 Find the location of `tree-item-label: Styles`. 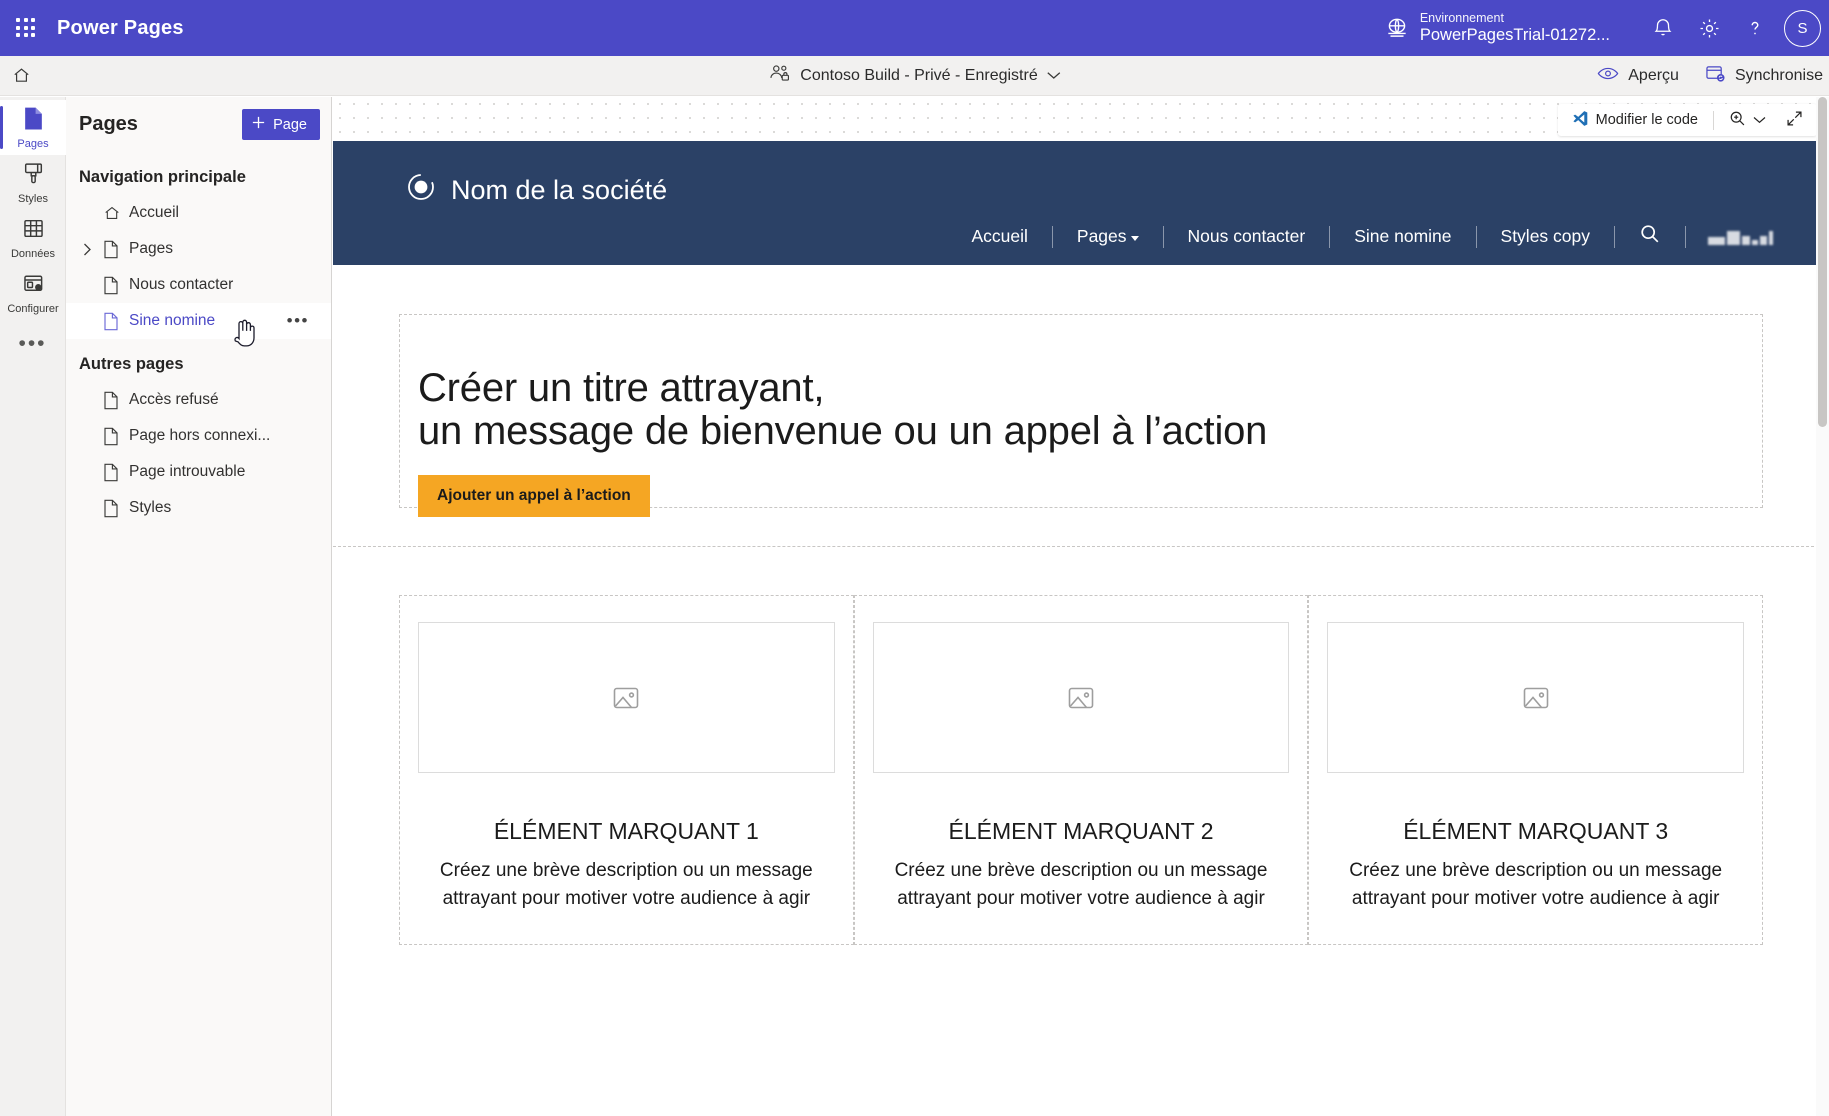

tree-item-label: Styles is located at coordinates (150, 507).